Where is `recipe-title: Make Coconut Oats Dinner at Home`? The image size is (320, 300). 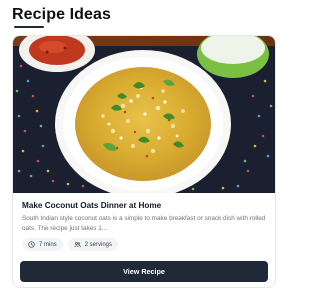
recipe-title: Make Coconut Oats Dinner at Home is located at coordinates (92, 205).